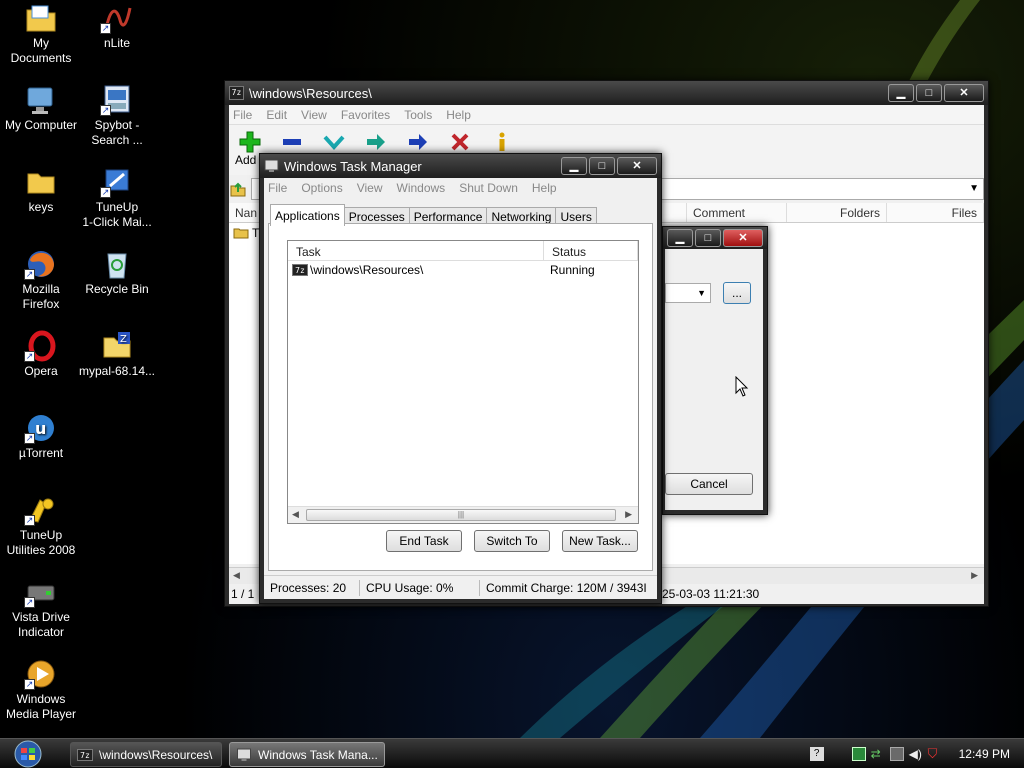  I want to click on task-list-header: Task Status, so click(463, 251).